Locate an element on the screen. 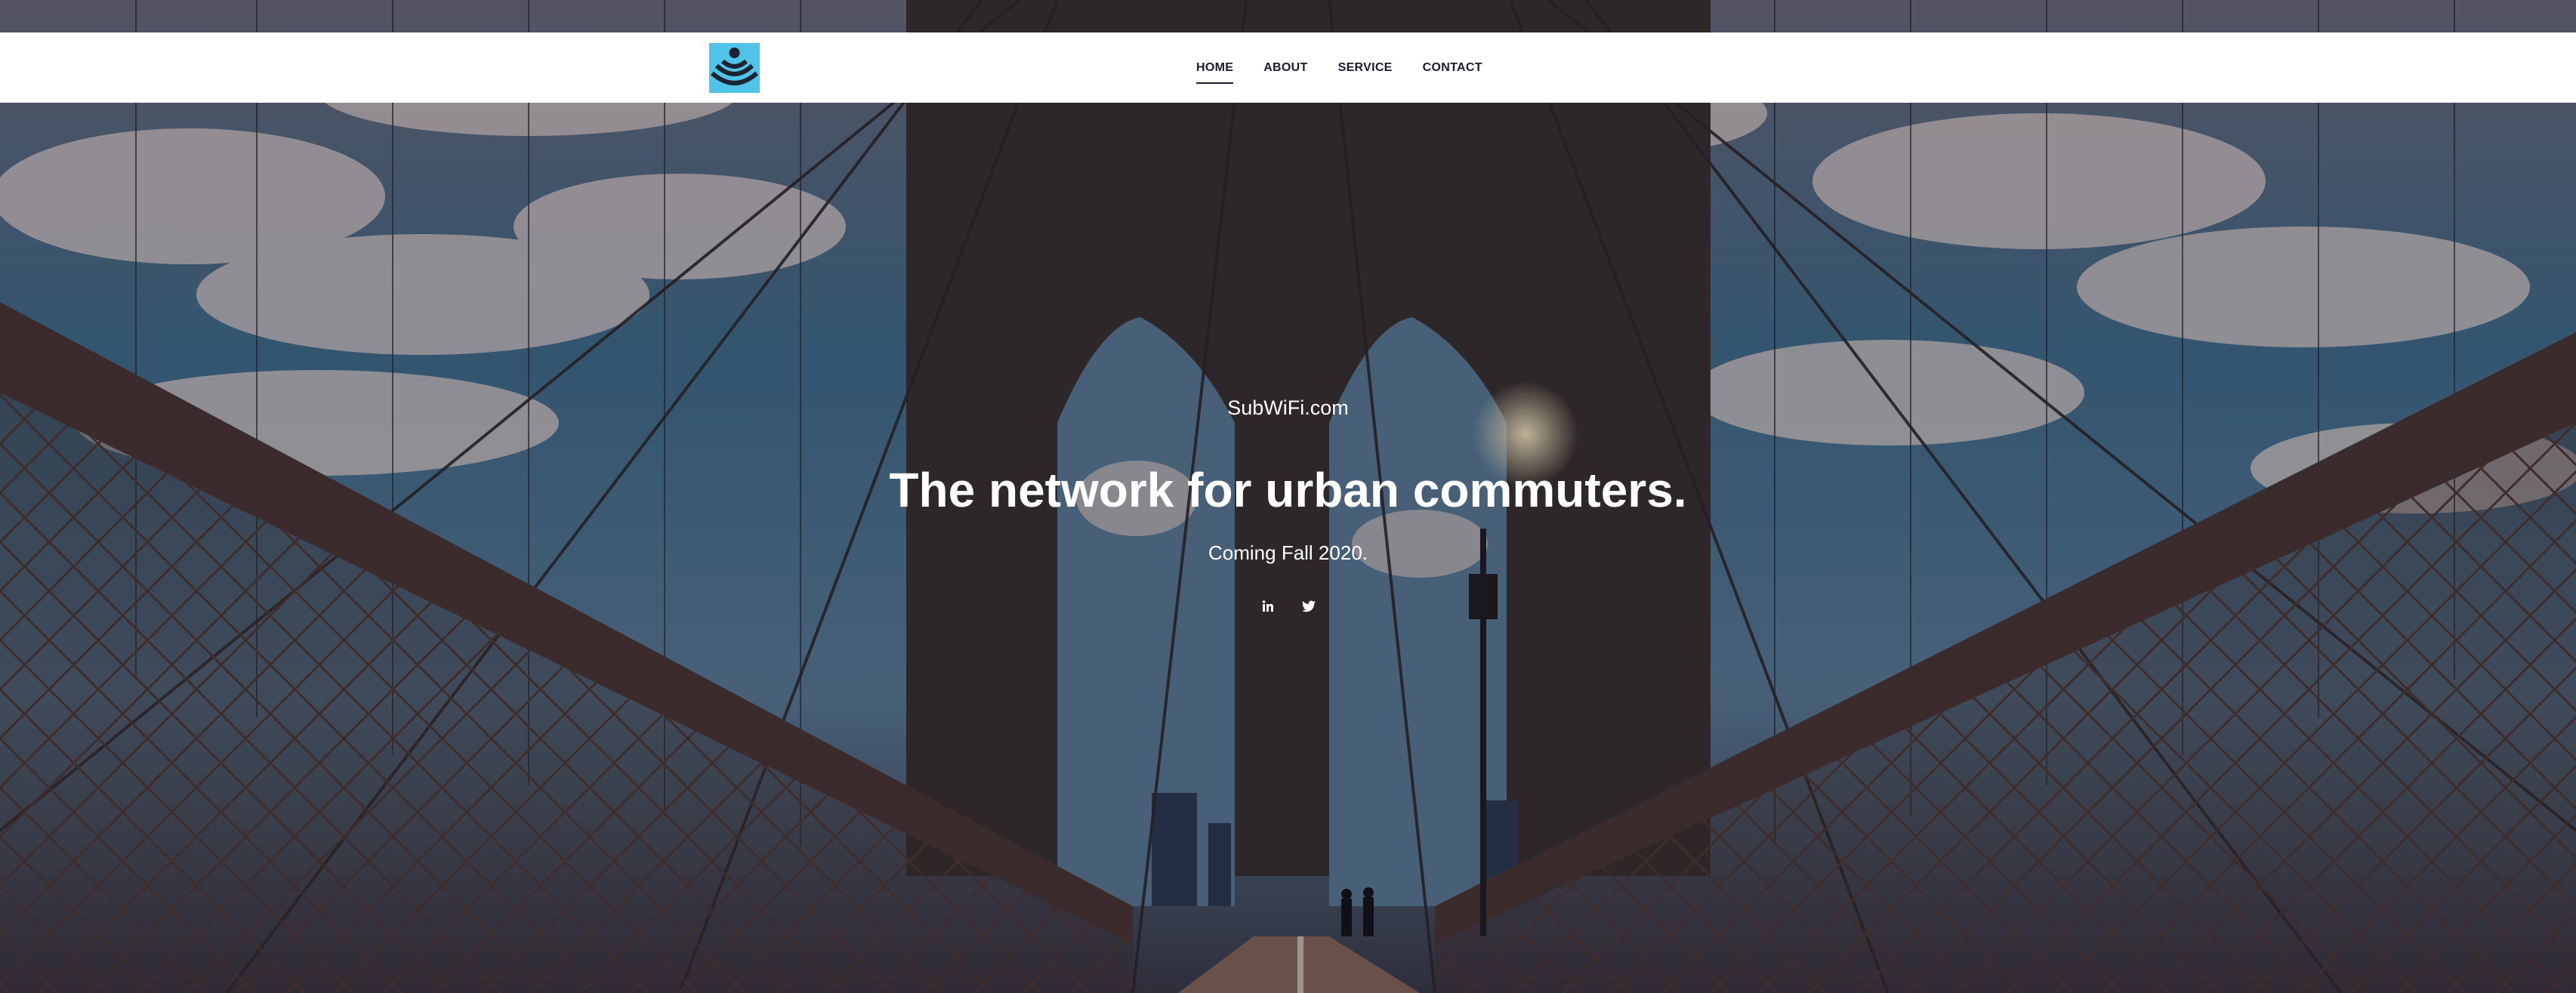 This screenshot has width=2576, height=993. logo is located at coordinates (734, 68).